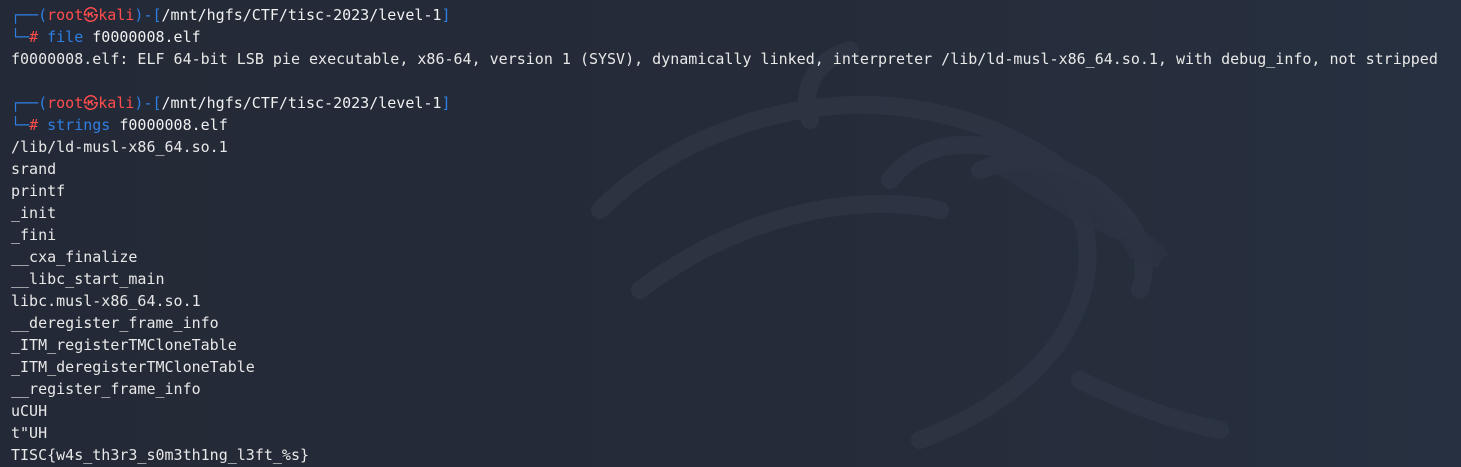 The height and width of the screenshot is (467, 1461). What do you see at coordinates (29, 433) in the screenshot?
I see `output-line: t"UH` at bounding box center [29, 433].